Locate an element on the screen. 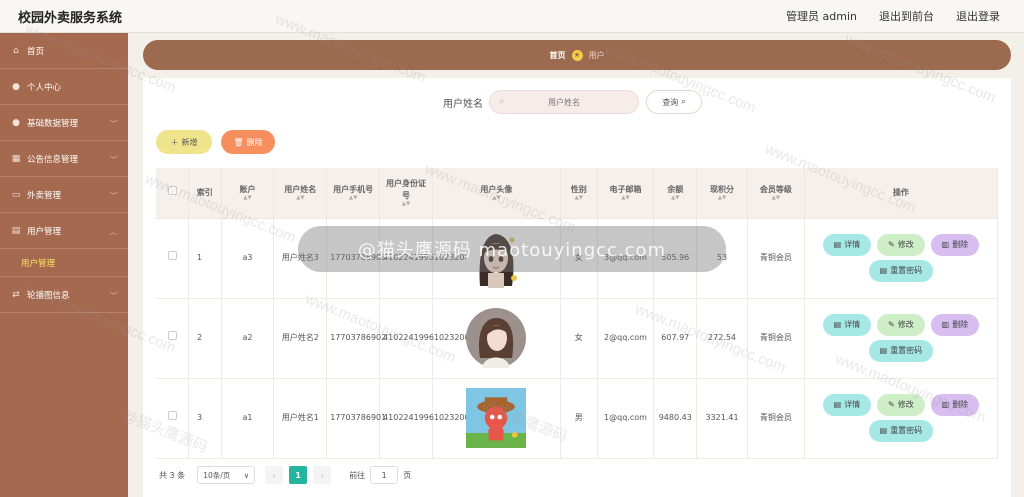 Image resolution: width=1024 pixels, height=497 pixels. sidebar-item-label: 基础数据管理 is located at coordinates (53, 123).